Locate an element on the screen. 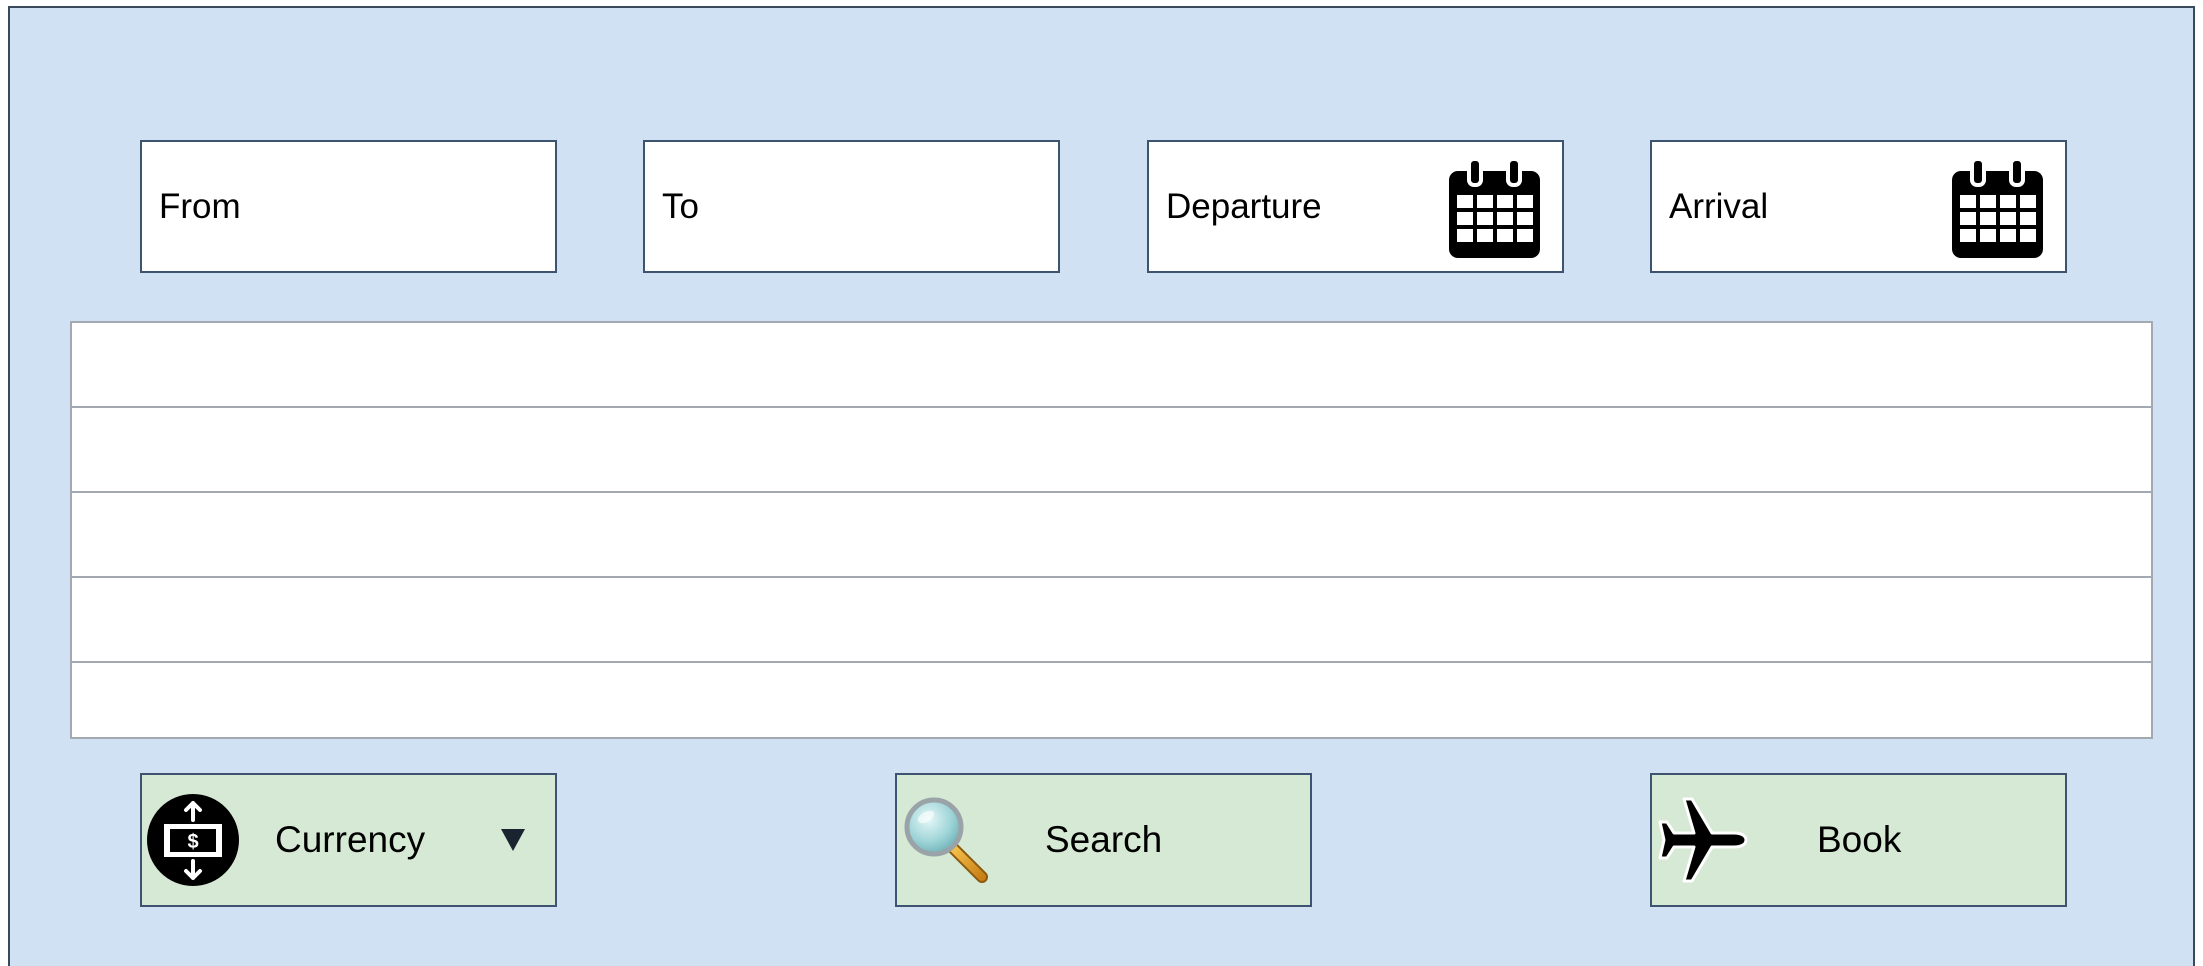 Image resolution: width=2203 pixels, height=966 pixels. search-label: Search is located at coordinates (1104, 839).